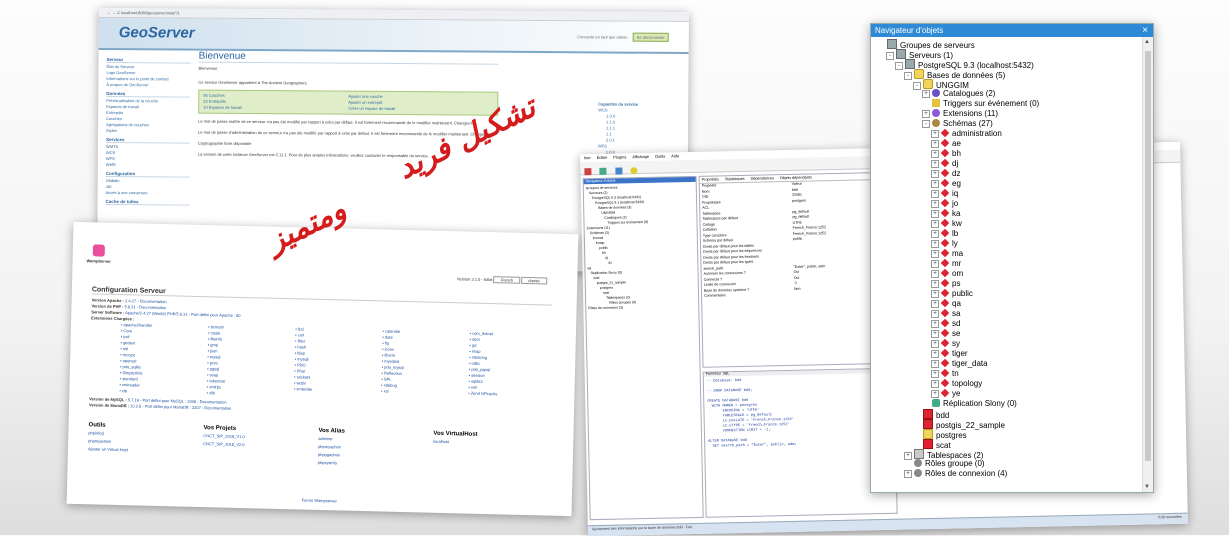 The width and height of the screenshot is (1229, 536). Describe the element at coordinates (375, 464) in the screenshot. I see `alias-link: phpsysinfo` at that location.